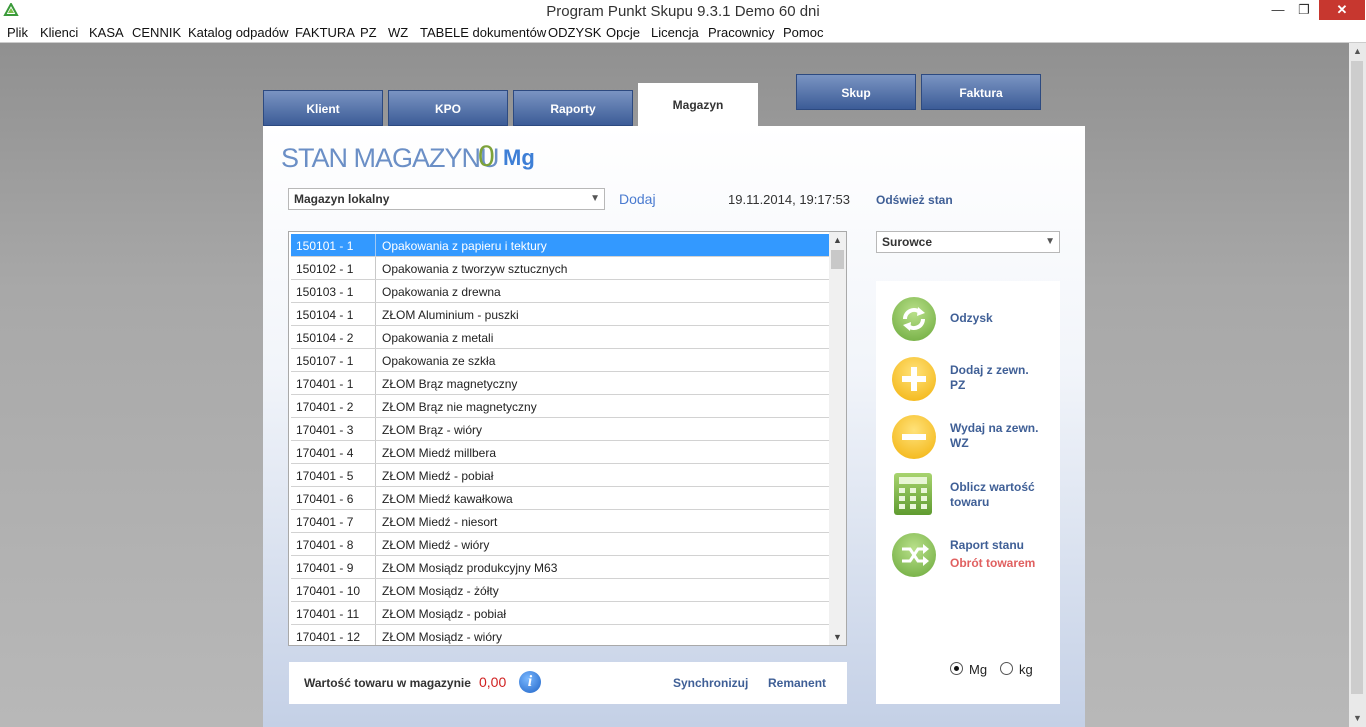 The width and height of the screenshot is (1366, 727). I want to click on list-scroll-thumb, so click(837, 259).